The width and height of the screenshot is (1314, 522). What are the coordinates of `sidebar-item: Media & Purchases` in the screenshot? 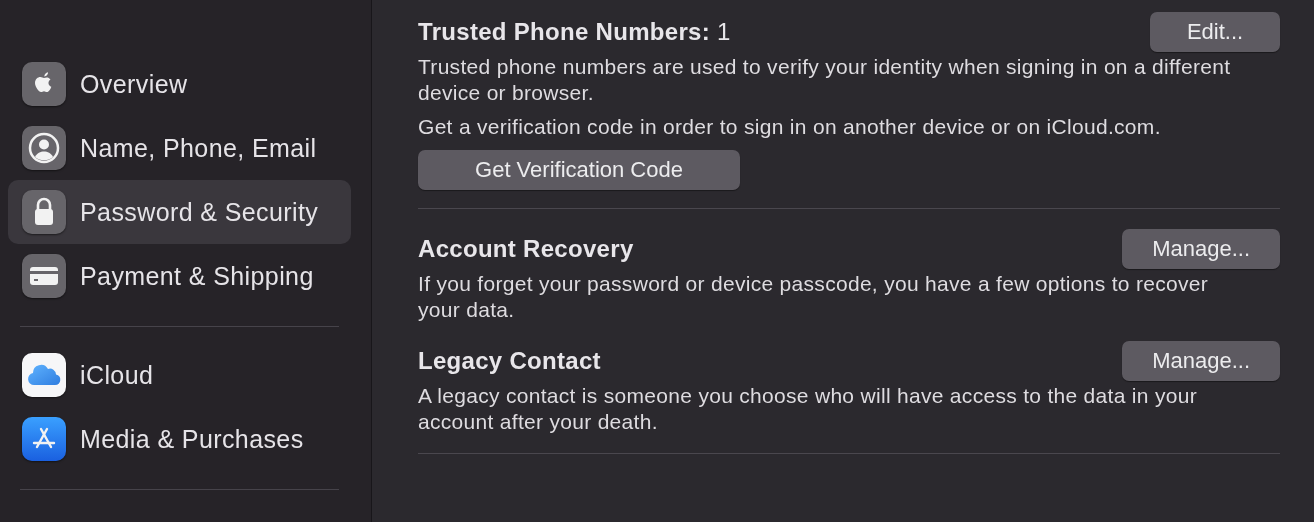 It's located at (179, 439).